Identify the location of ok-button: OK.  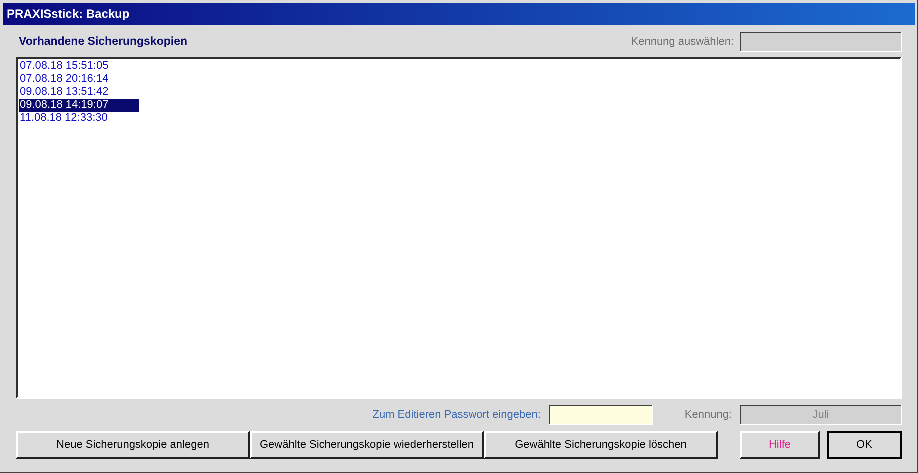
(864, 445).